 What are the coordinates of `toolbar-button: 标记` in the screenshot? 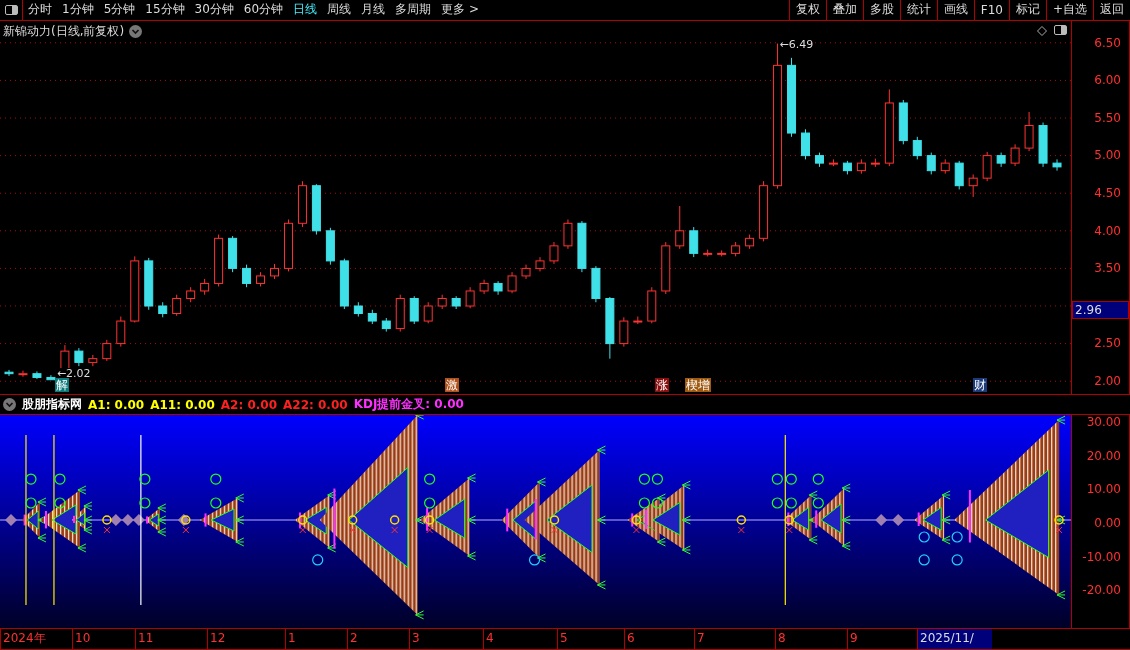 It's located at (1027, 10).